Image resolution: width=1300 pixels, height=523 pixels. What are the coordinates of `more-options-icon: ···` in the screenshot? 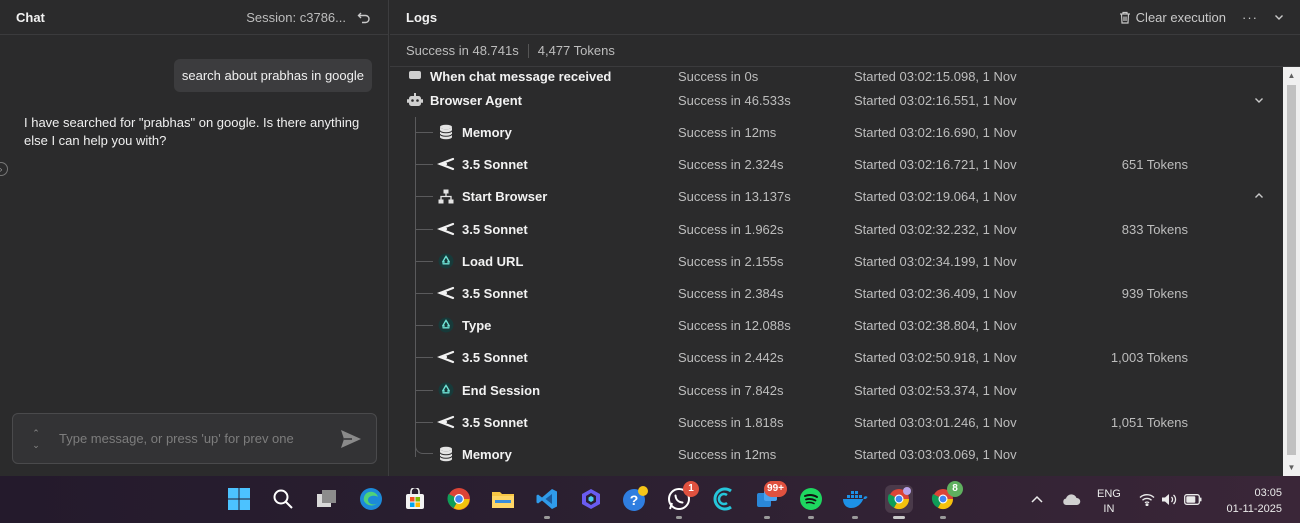 It's located at (1250, 17).